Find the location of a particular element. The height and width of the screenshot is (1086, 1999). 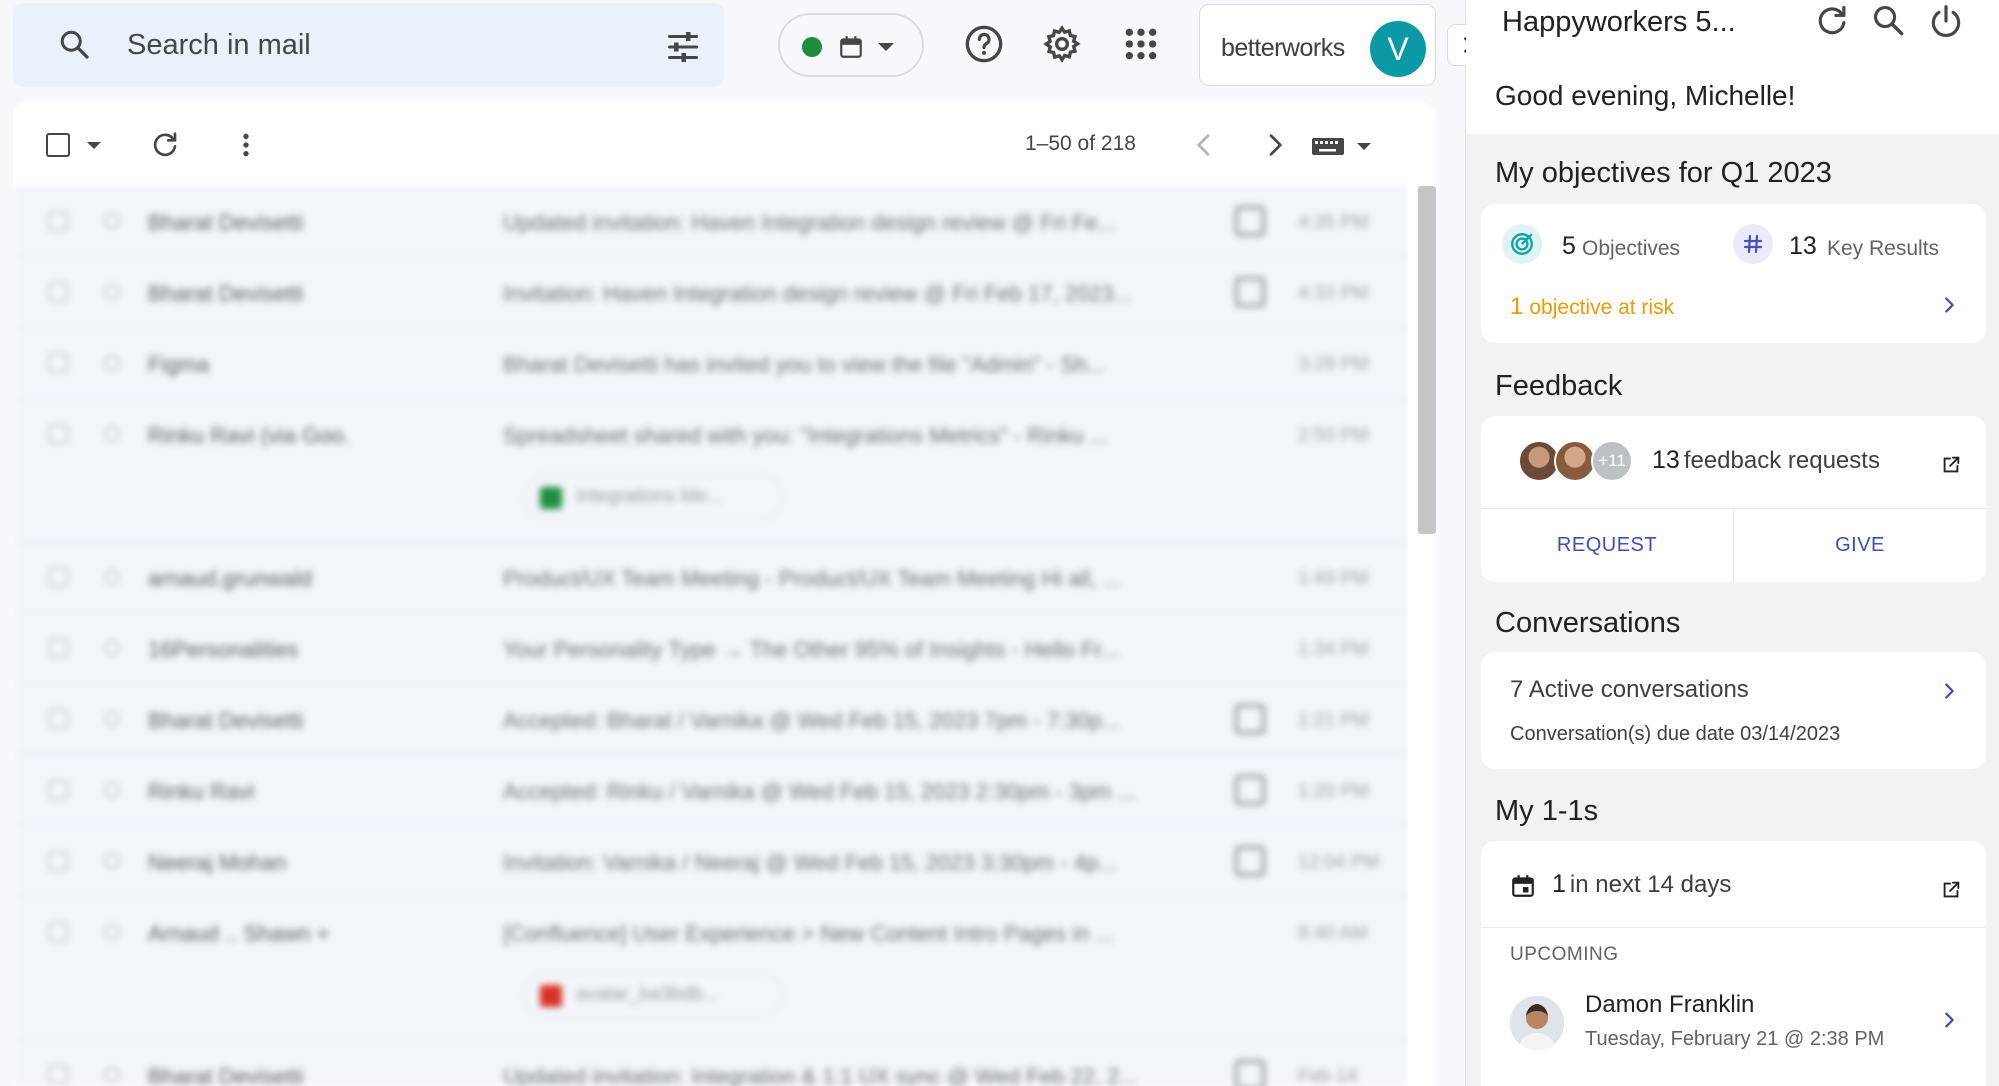

mail-time: 2:50 PM is located at coordinates (1333, 435).